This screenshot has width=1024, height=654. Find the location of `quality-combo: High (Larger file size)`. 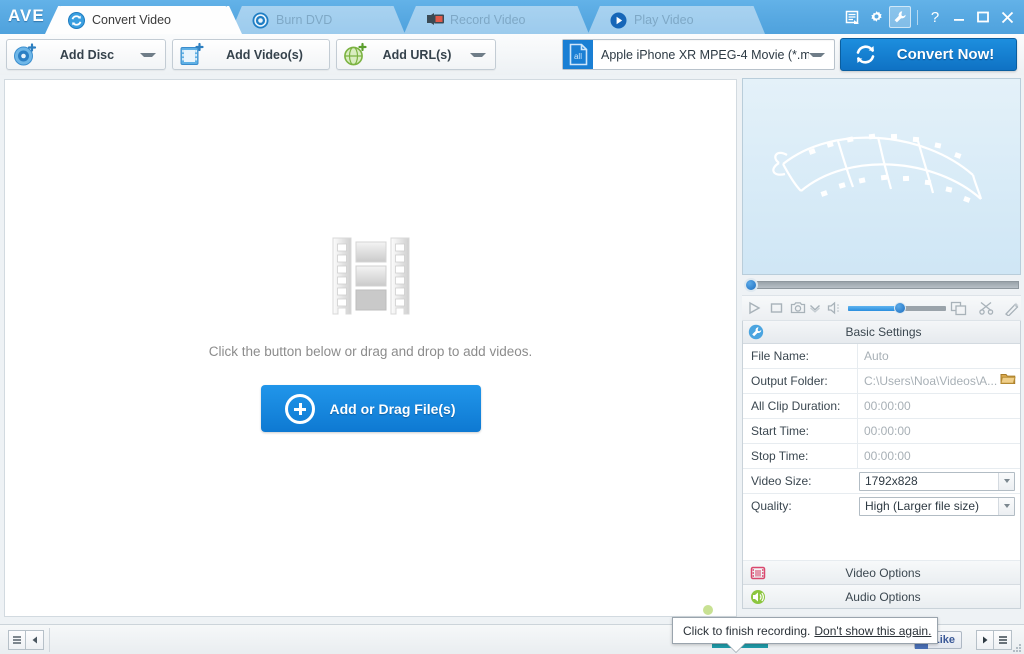

quality-combo: High (Larger file size) is located at coordinates (937, 506).